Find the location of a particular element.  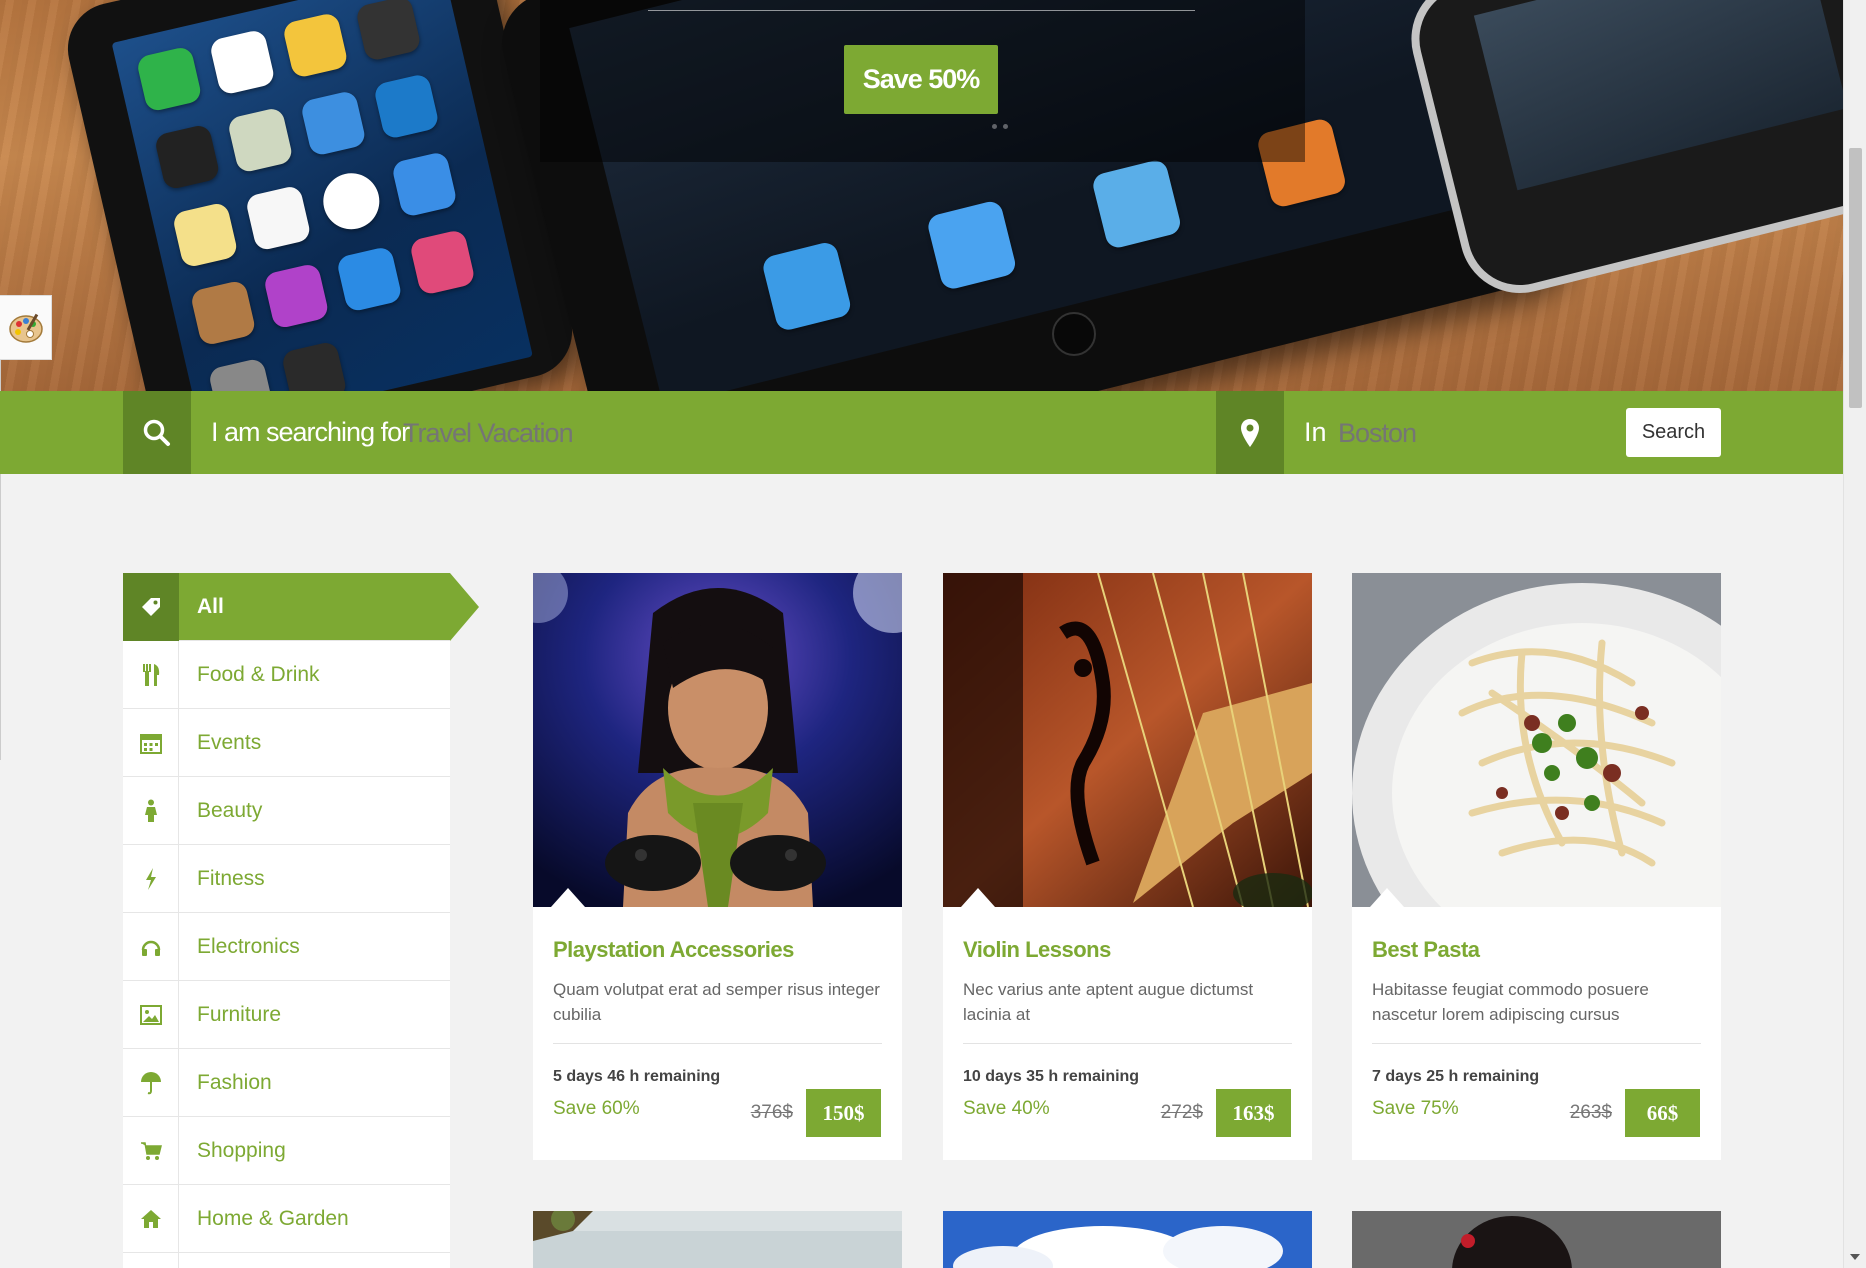

category-label: Fitness is located at coordinates (231, 878).